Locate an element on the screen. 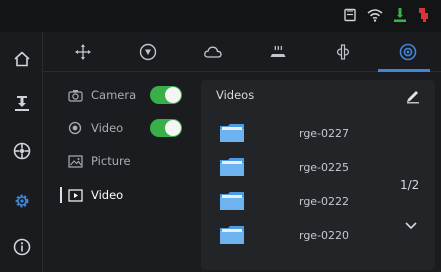 The width and height of the screenshot is (441, 272). next-page-button is located at coordinates (411, 225).